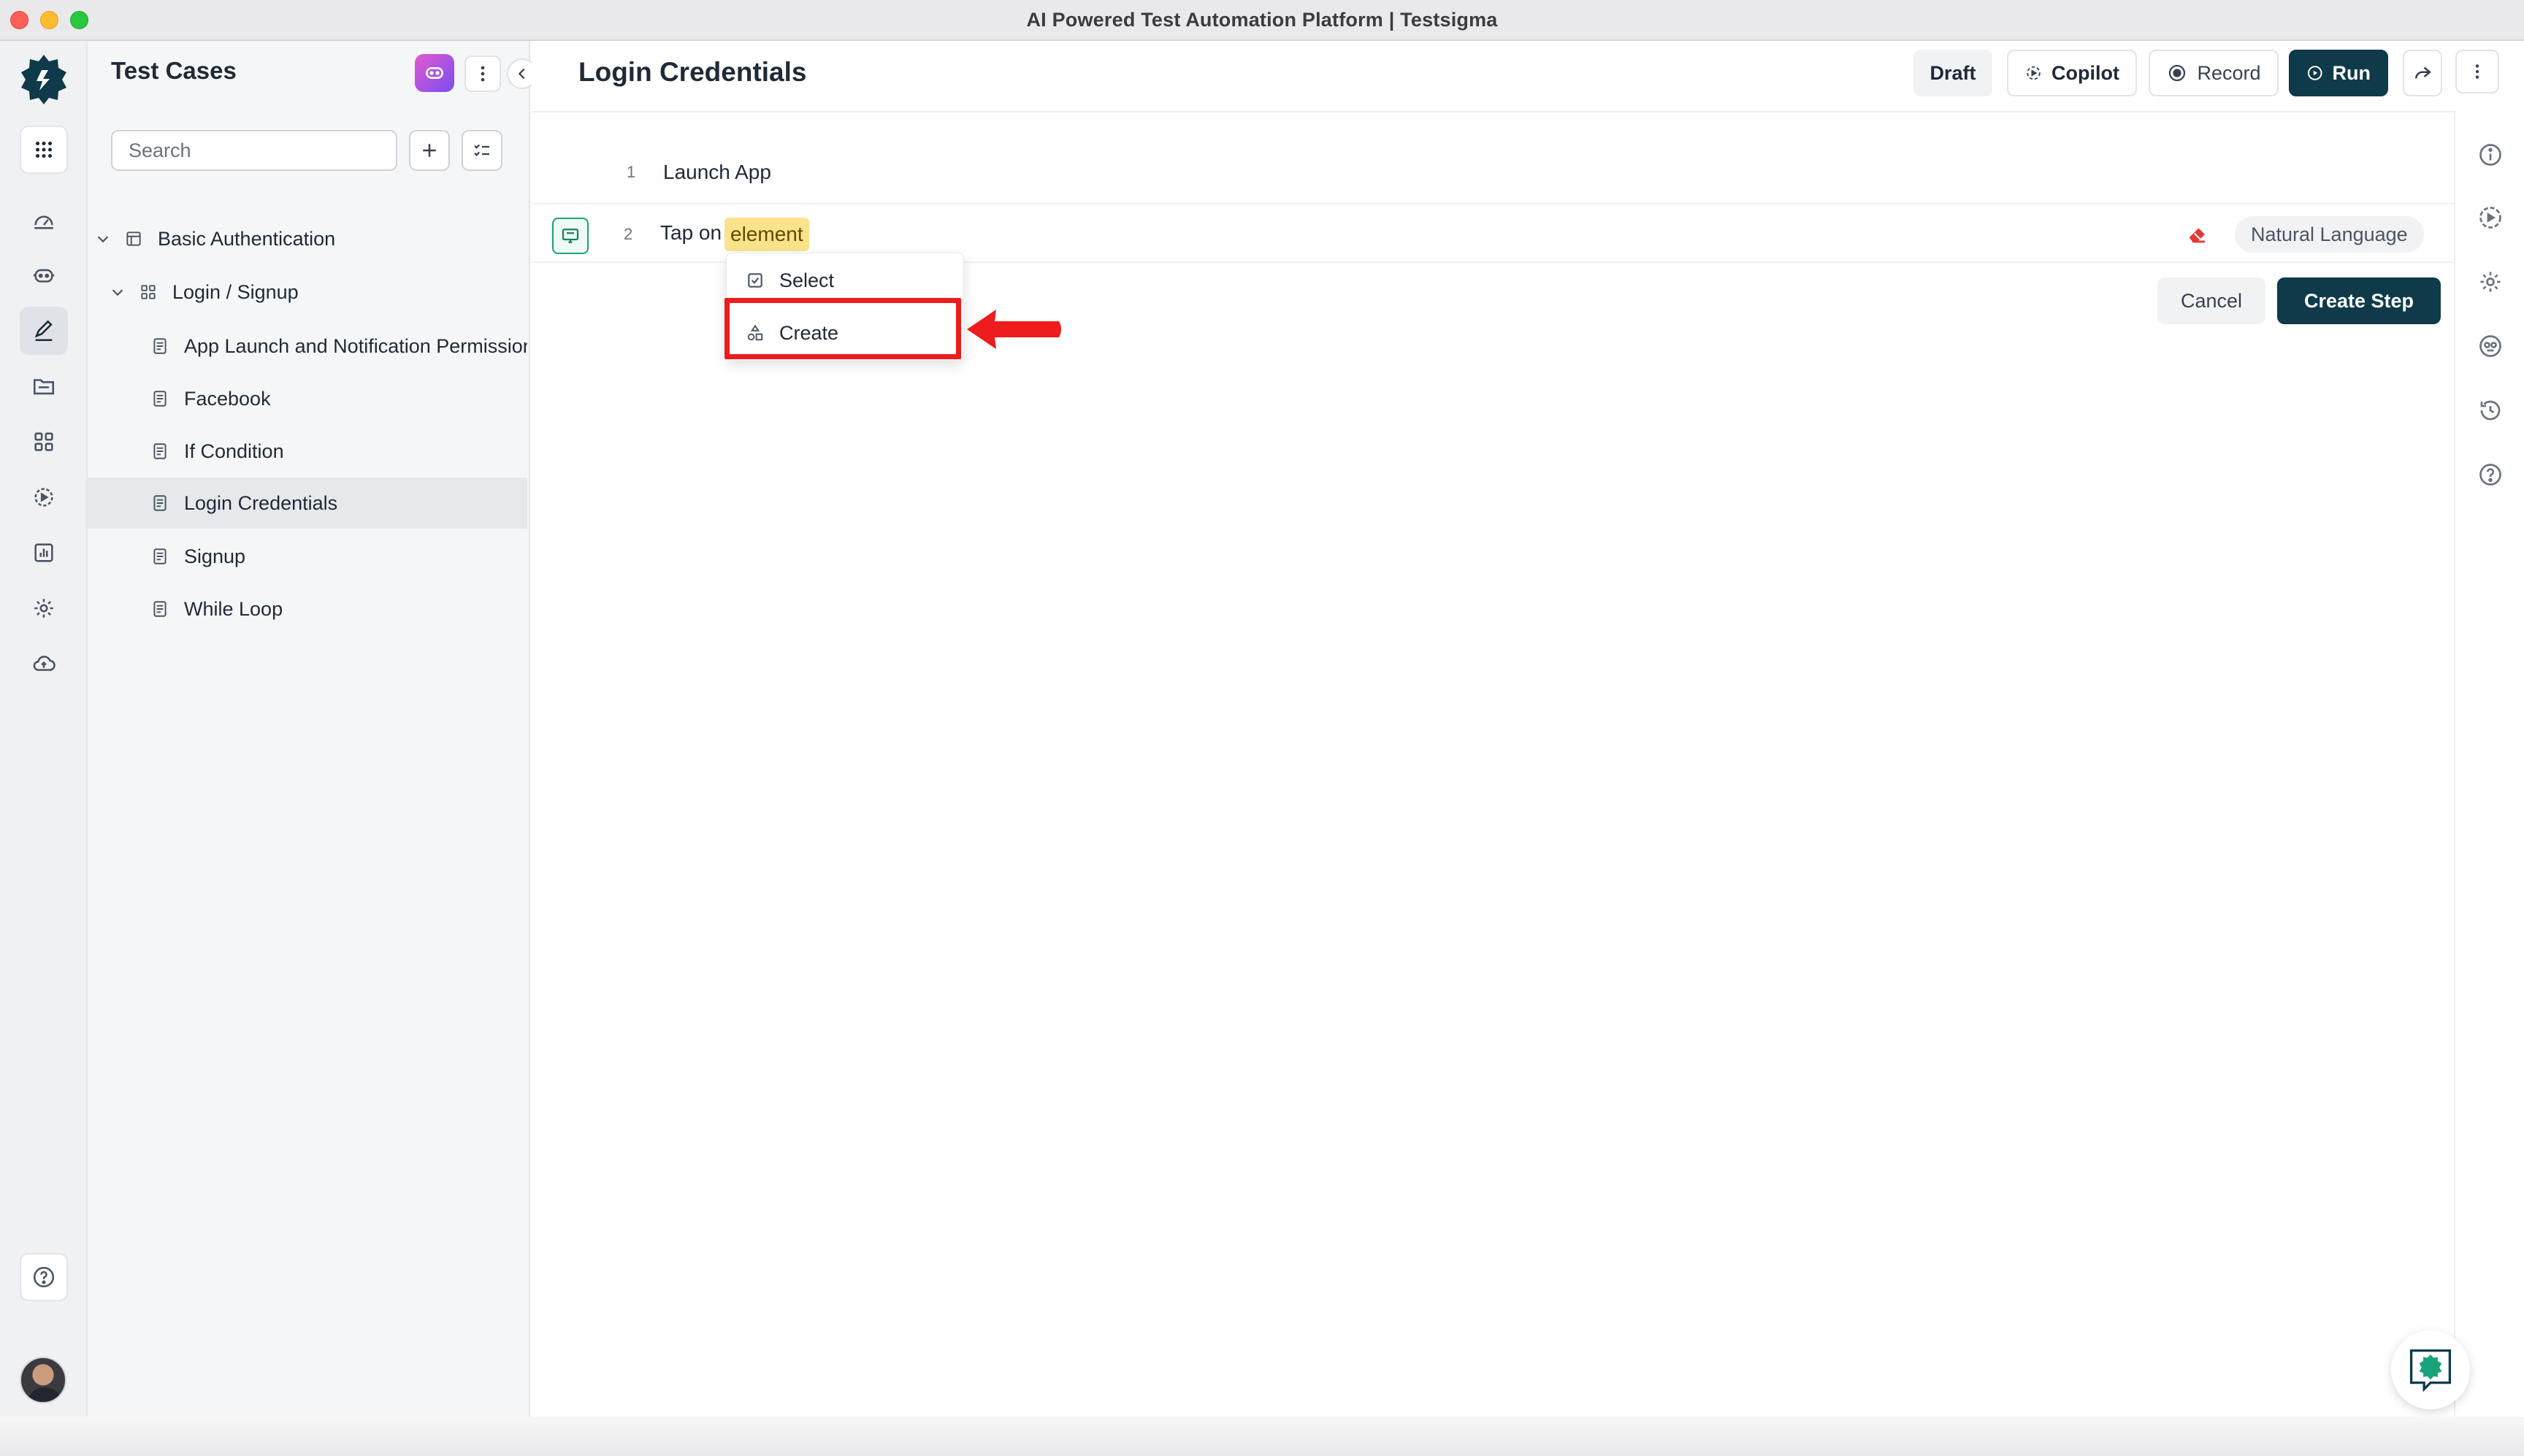  I want to click on share-arrow-icon, so click(2423, 72).